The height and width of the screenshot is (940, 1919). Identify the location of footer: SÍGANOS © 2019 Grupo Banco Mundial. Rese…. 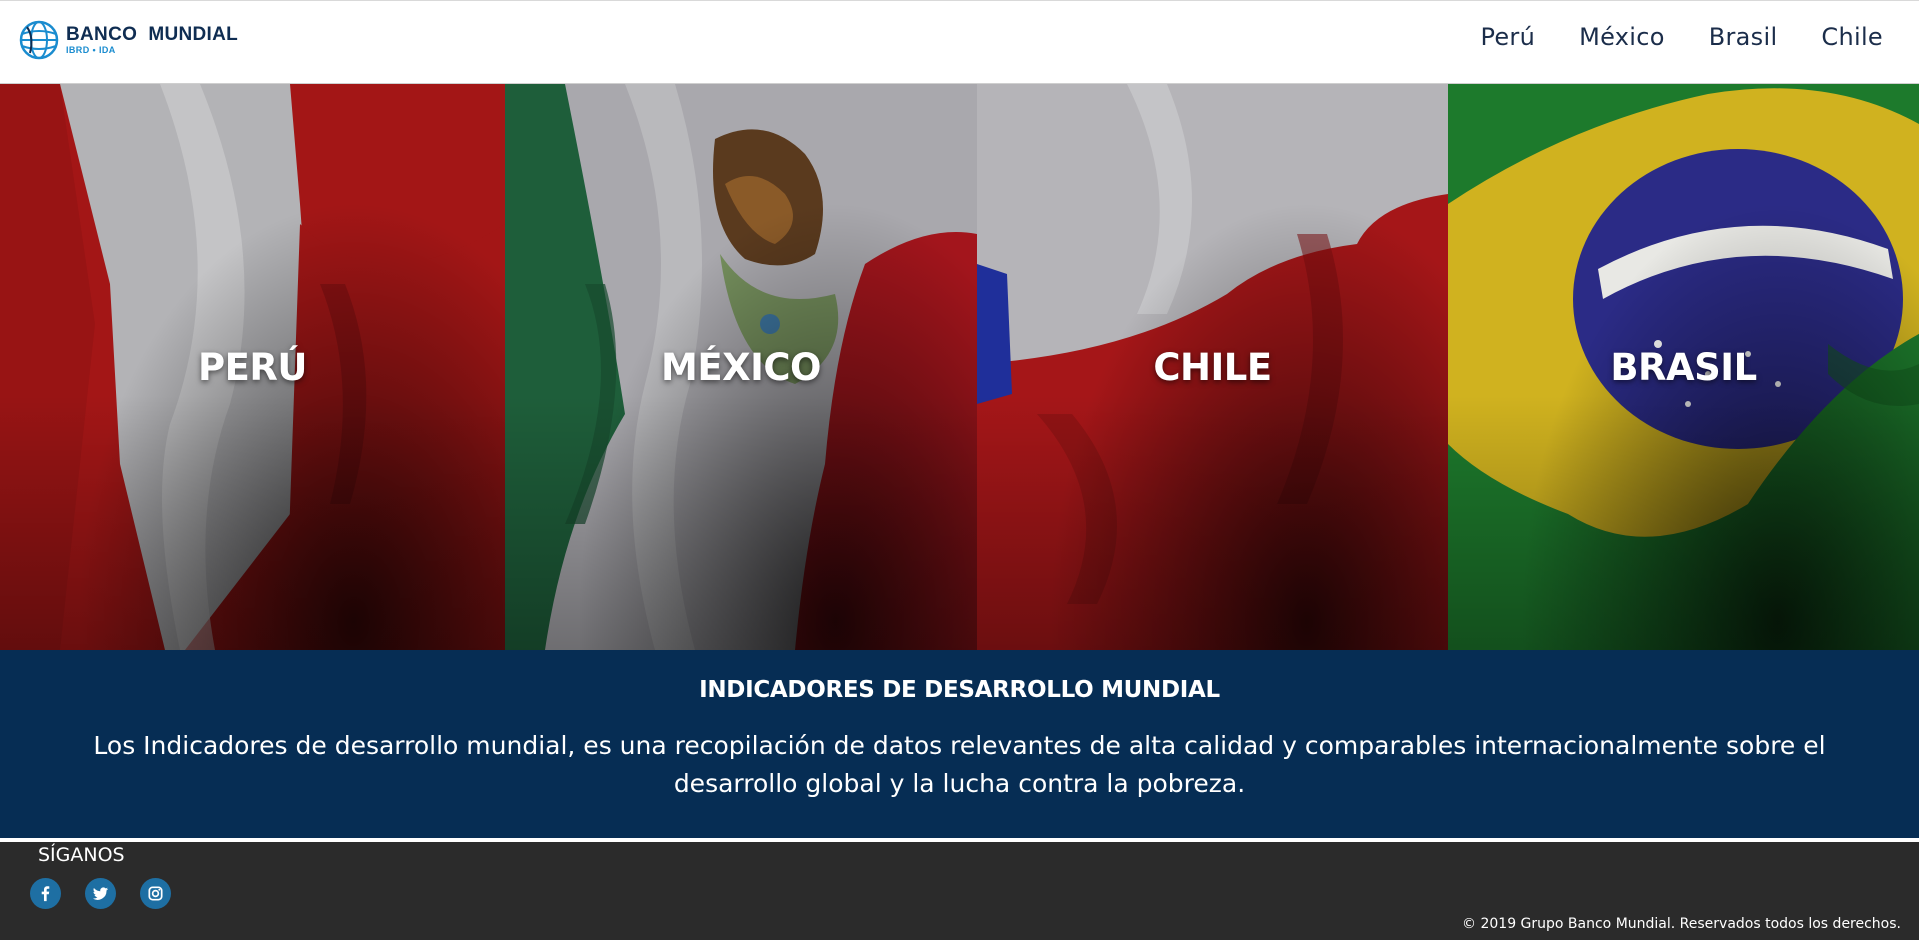
(959, 891).